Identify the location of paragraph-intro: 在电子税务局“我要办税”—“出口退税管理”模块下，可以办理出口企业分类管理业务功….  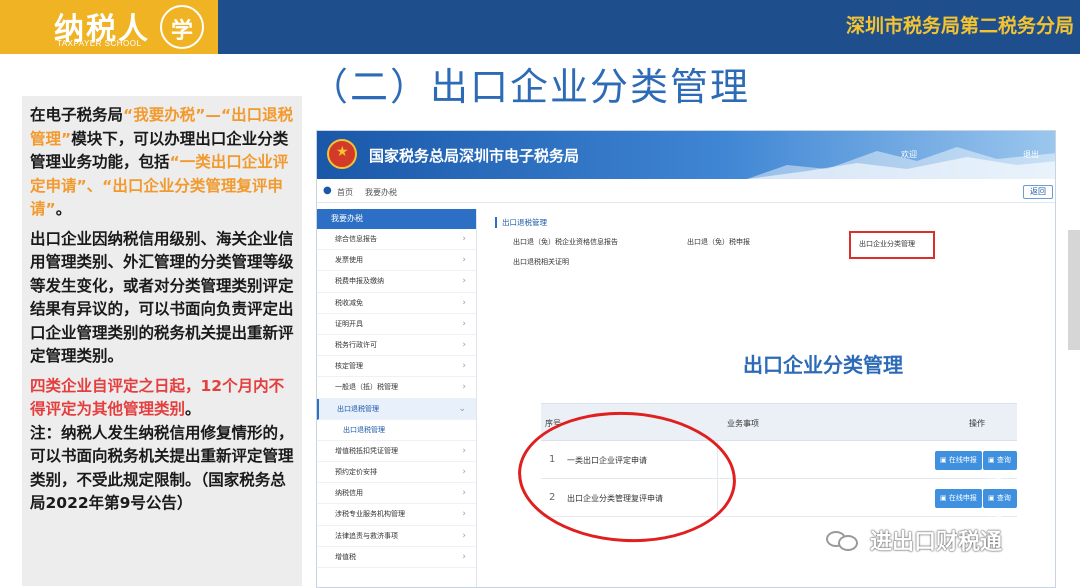
(163, 163).